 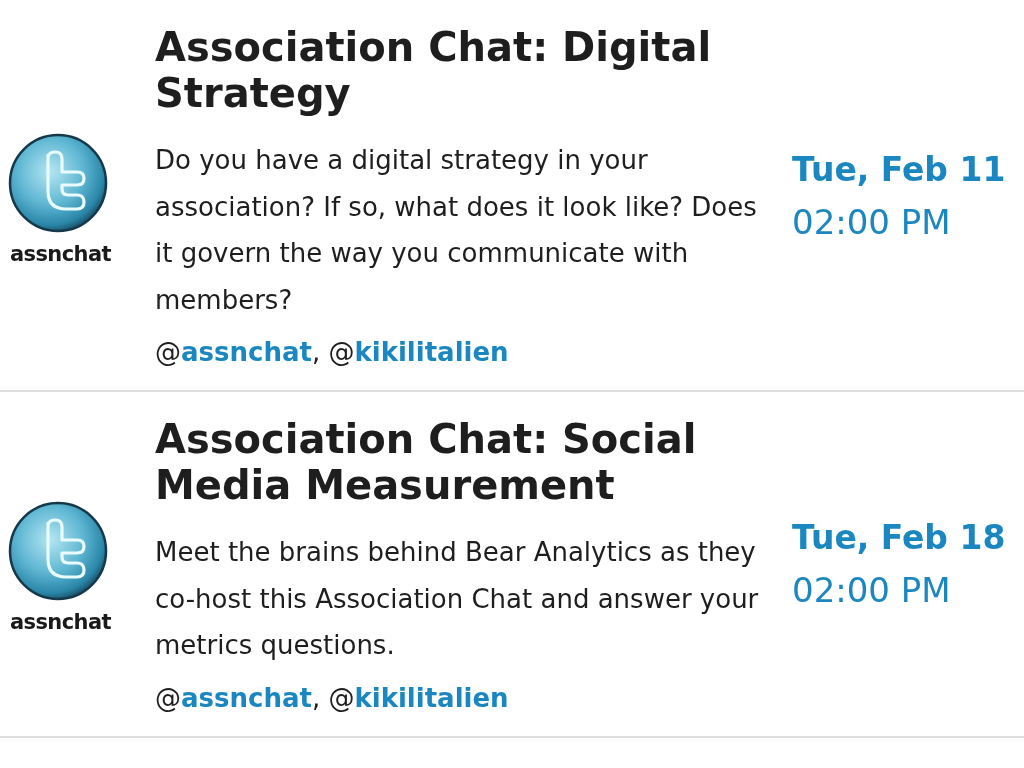 I want to click on event-description: Do you have a digital strategy in your association? If so, what does it look like? Does it govern the way you communicate with members?, so click(x=456, y=230).